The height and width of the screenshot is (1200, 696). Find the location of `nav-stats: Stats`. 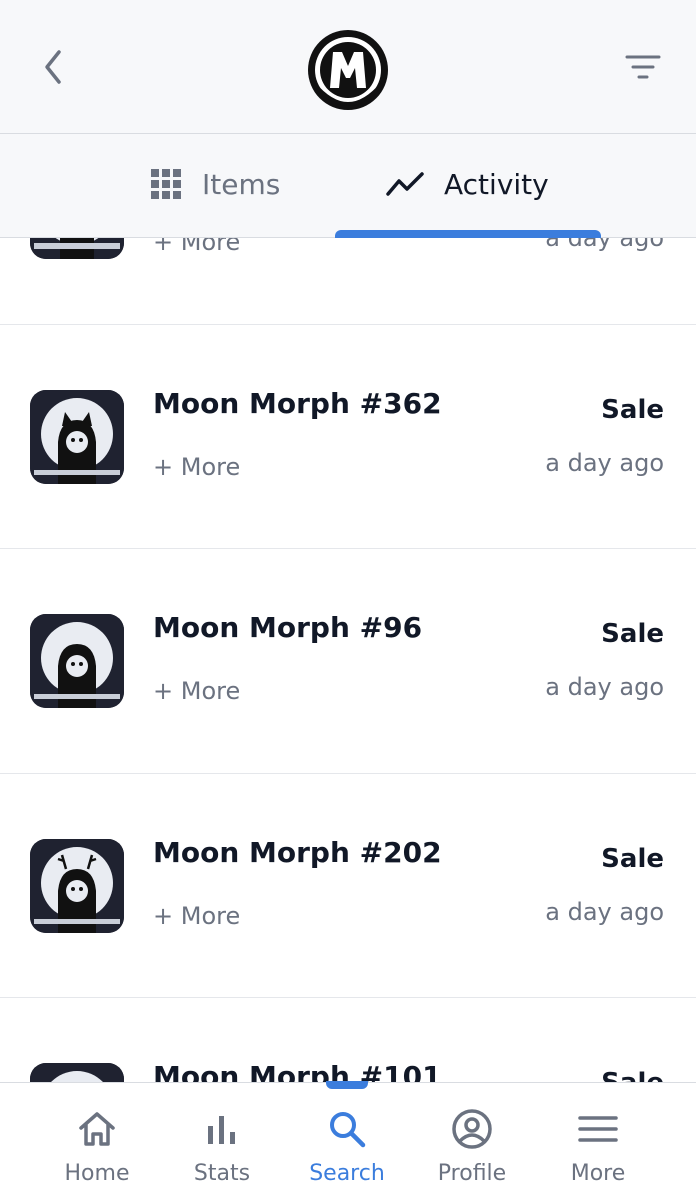

nav-stats: Stats is located at coordinates (222, 1141).